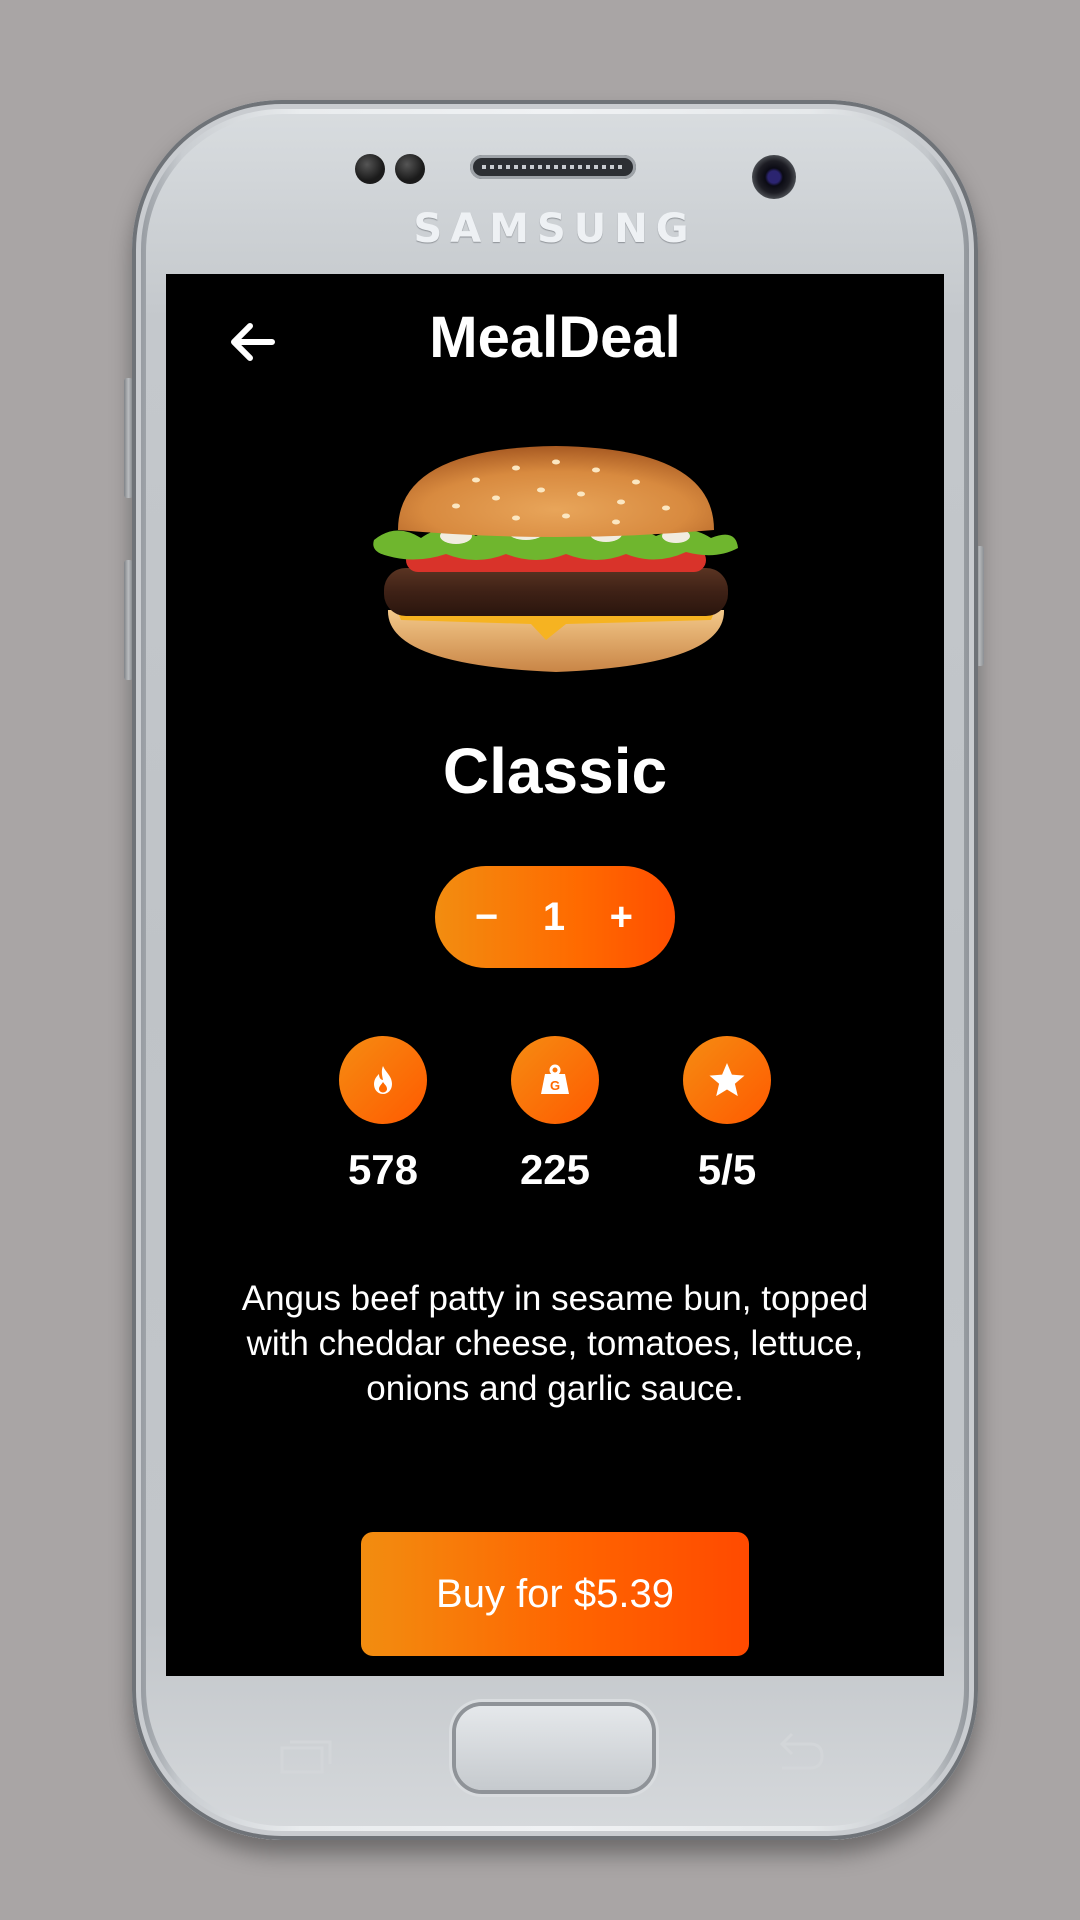 This screenshot has height=1920, width=1080. What do you see at coordinates (774, 177) in the screenshot?
I see `front-camera-icon` at bounding box center [774, 177].